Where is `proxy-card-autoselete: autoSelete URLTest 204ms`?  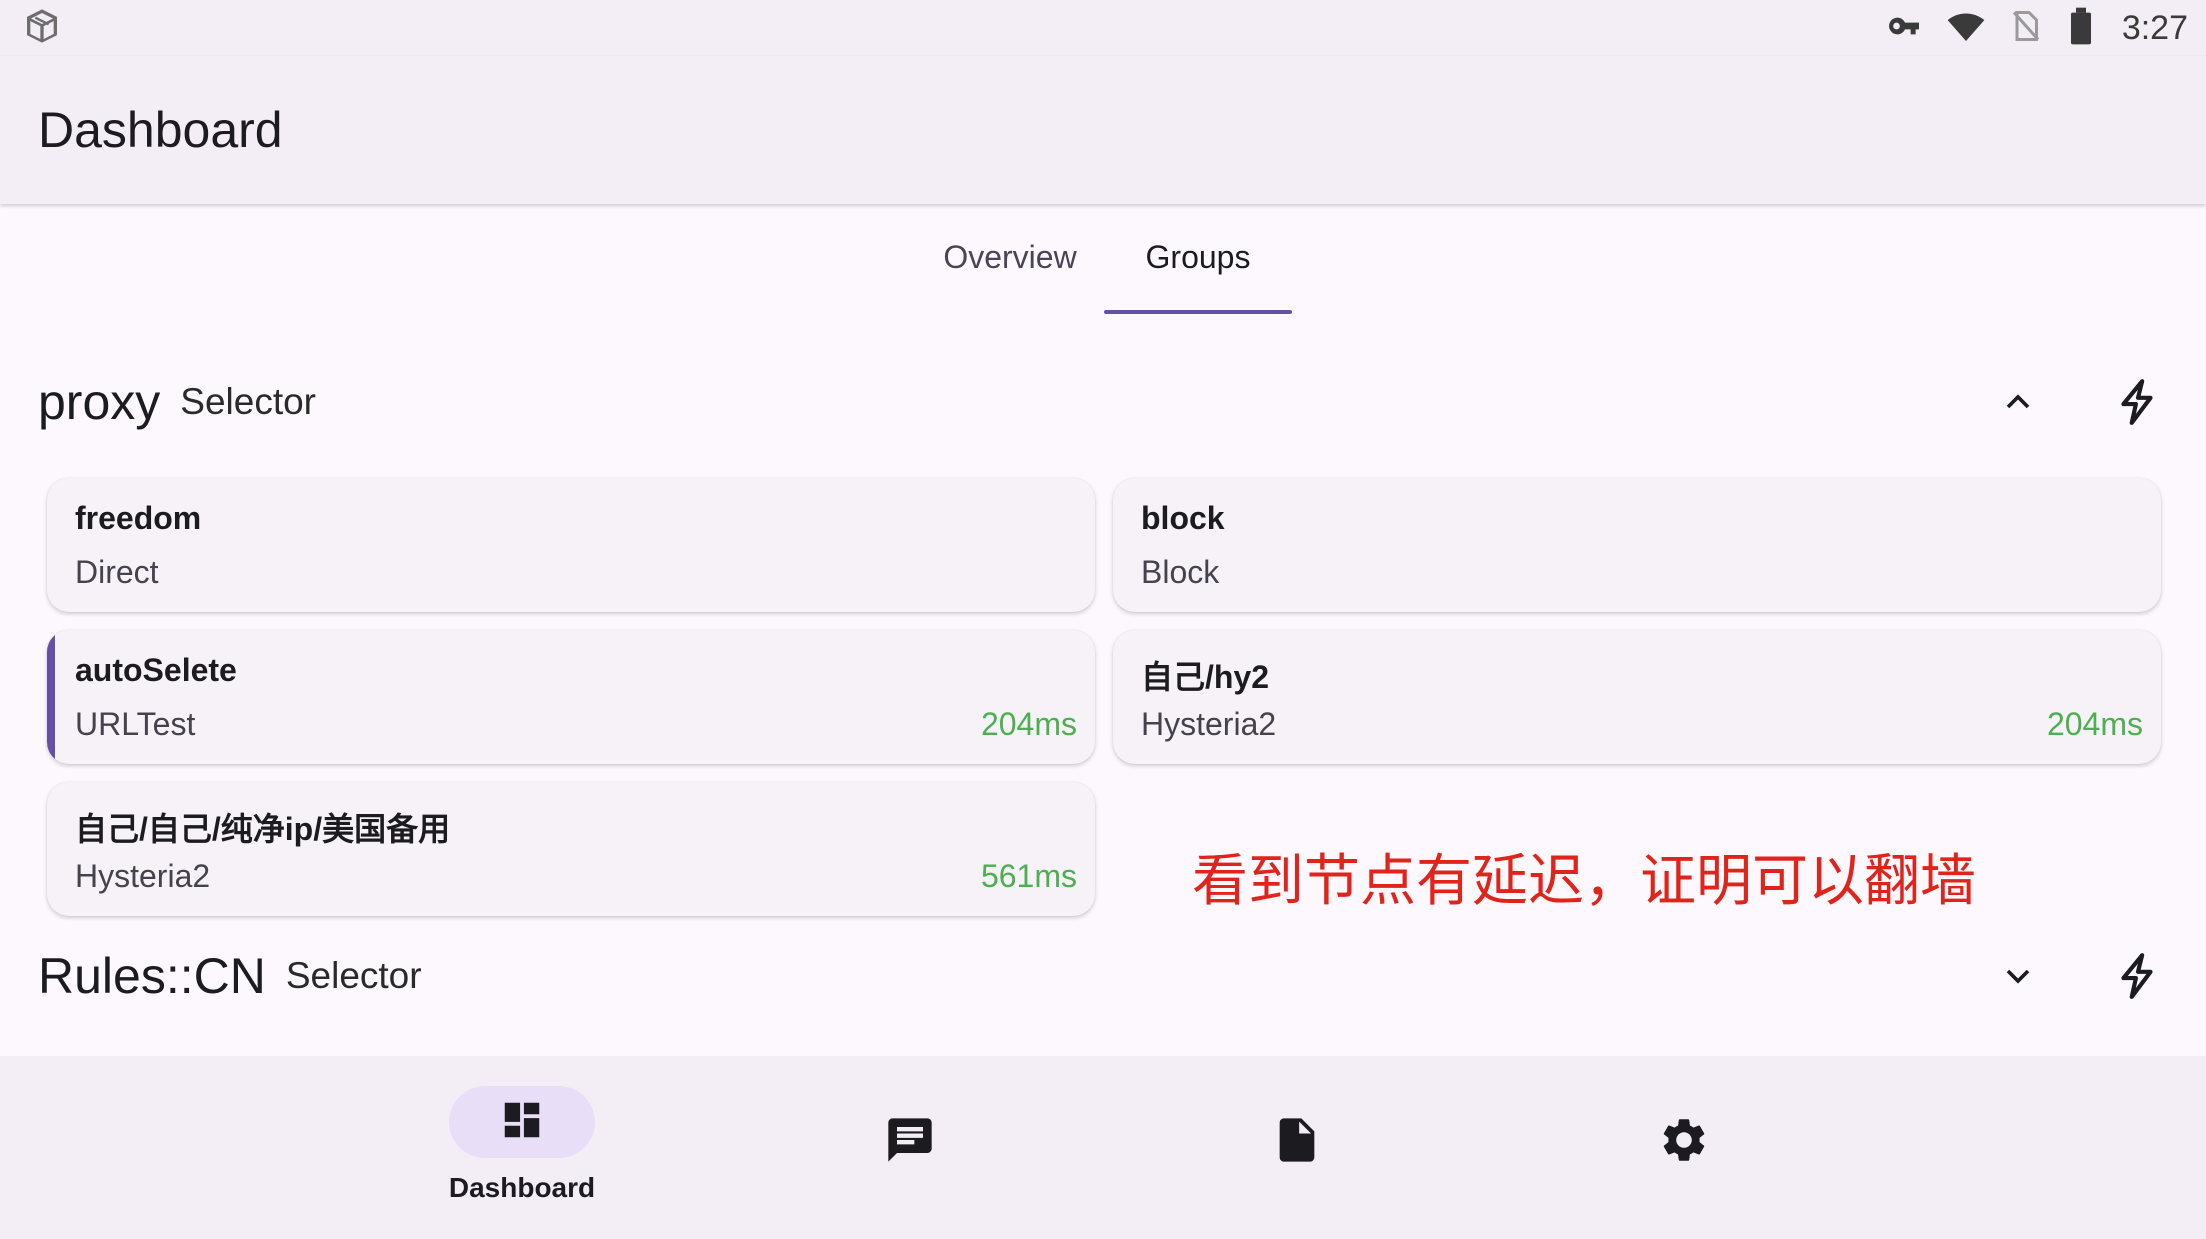 proxy-card-autoselete: autoSelete URLTest 204ms is located at coordinates (571, 697).